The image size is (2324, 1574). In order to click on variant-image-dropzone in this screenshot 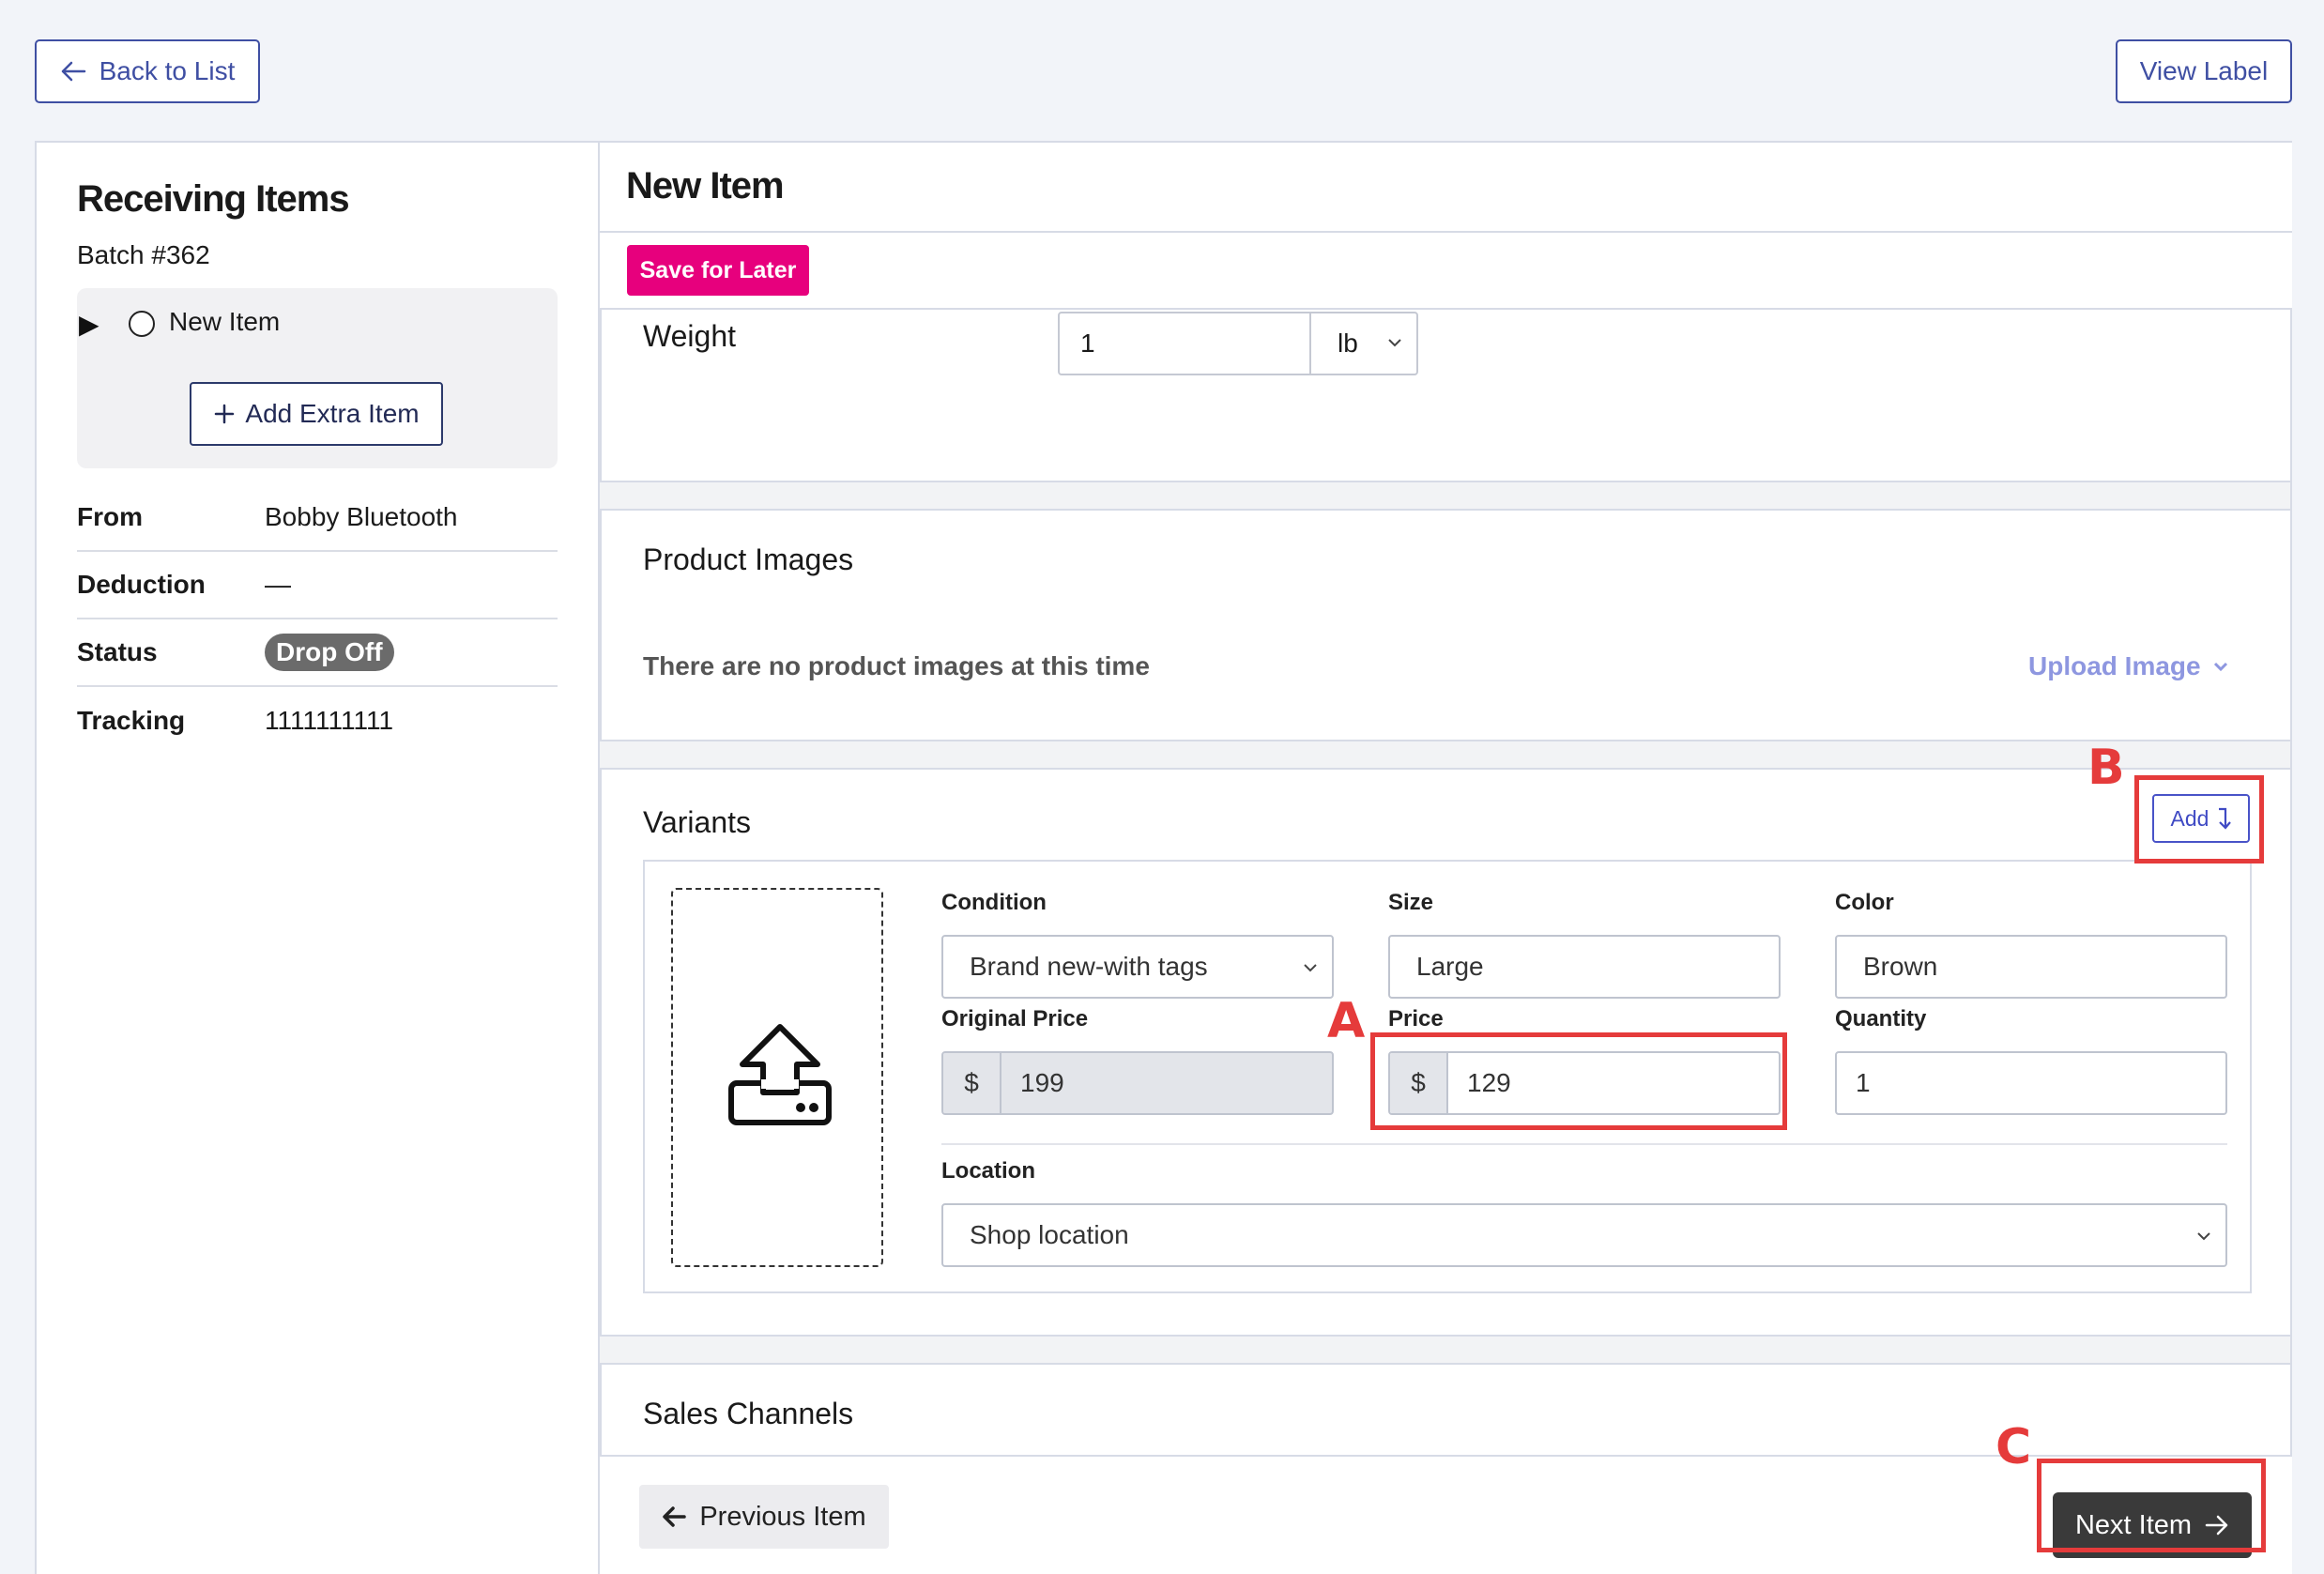, I will do `click(777, 1077)`.